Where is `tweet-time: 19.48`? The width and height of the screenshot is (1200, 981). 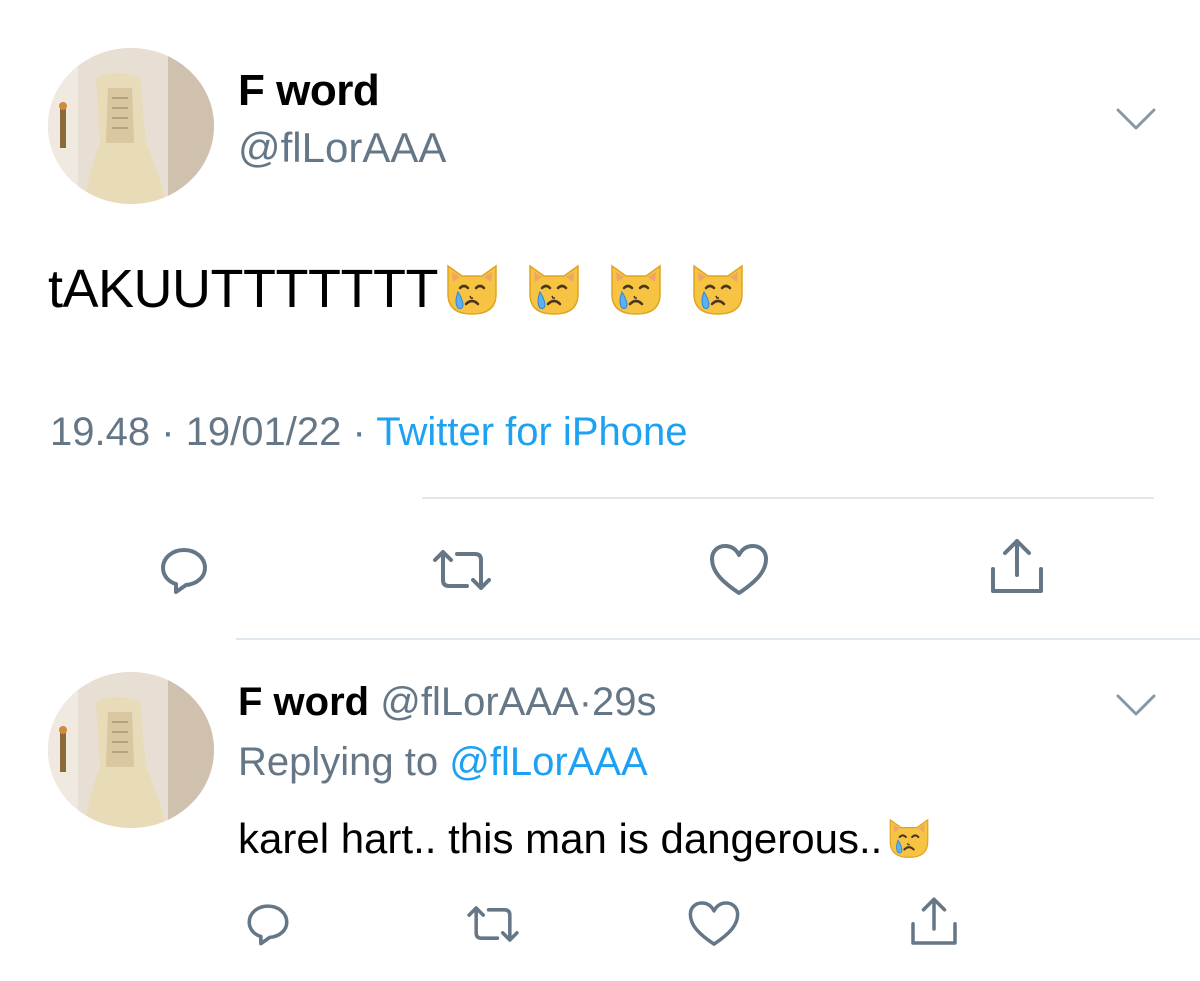
tweet-time: 19.48 is located at coordinates (100, 432).